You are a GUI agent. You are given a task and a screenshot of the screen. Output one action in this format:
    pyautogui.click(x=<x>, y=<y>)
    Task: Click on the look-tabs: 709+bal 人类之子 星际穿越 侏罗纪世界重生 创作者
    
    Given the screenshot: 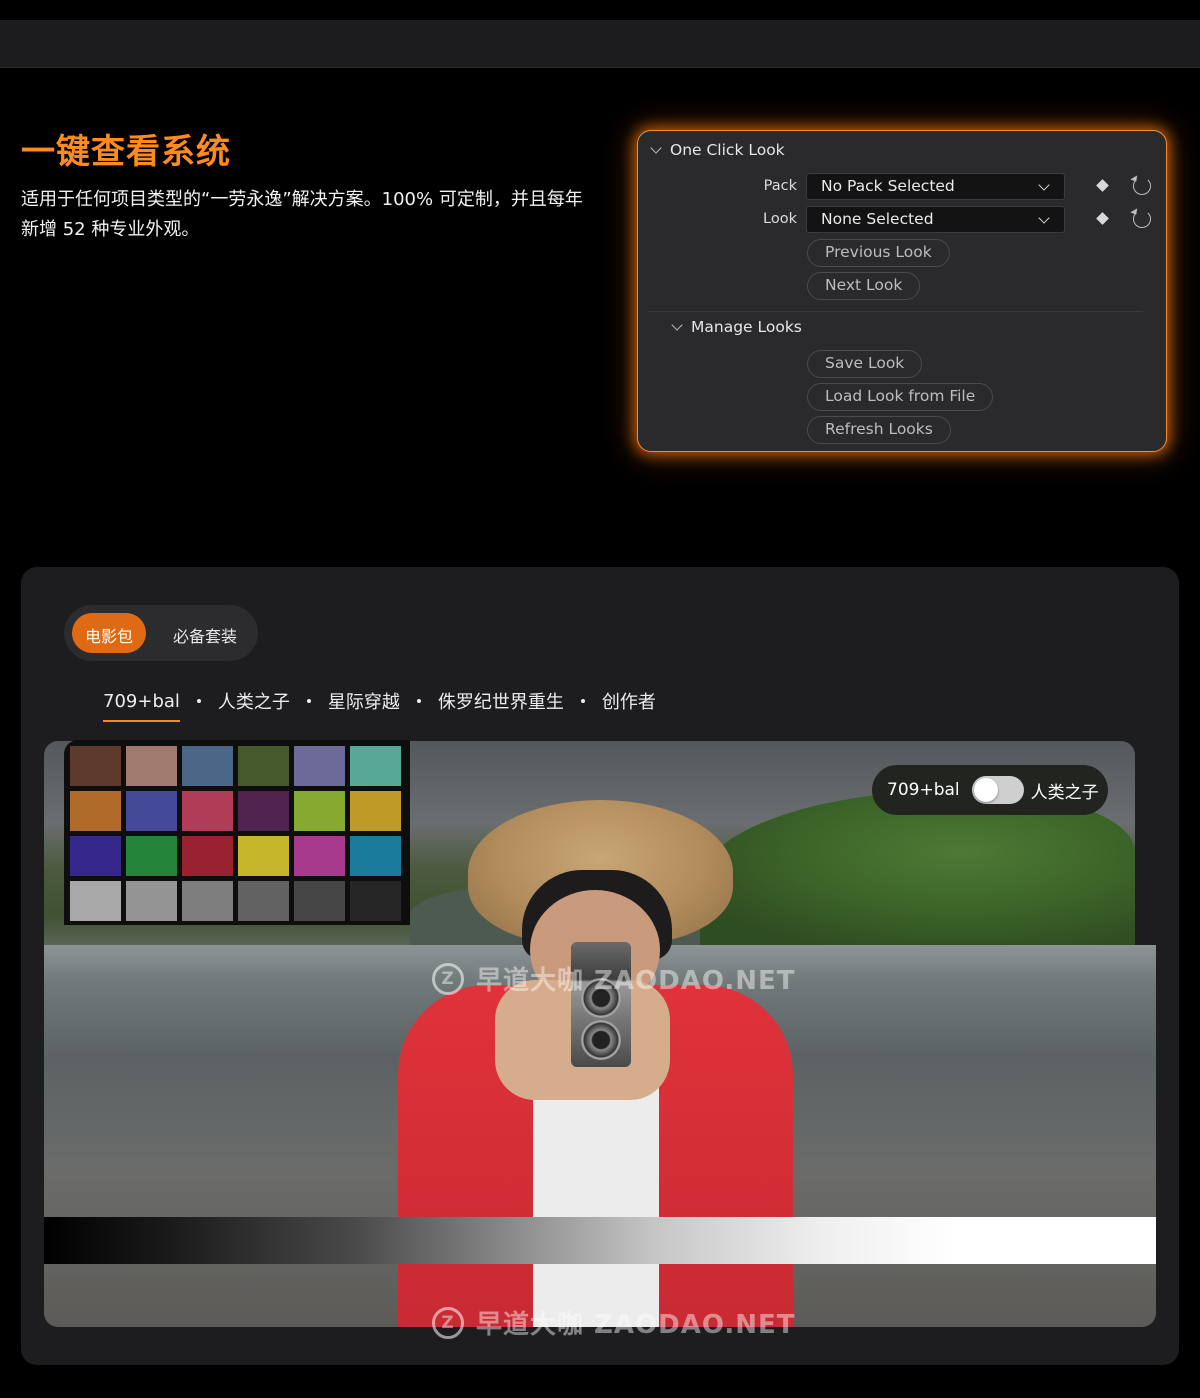 What is the action you would take?
    pyautogui.click(x=379, y=706)
    